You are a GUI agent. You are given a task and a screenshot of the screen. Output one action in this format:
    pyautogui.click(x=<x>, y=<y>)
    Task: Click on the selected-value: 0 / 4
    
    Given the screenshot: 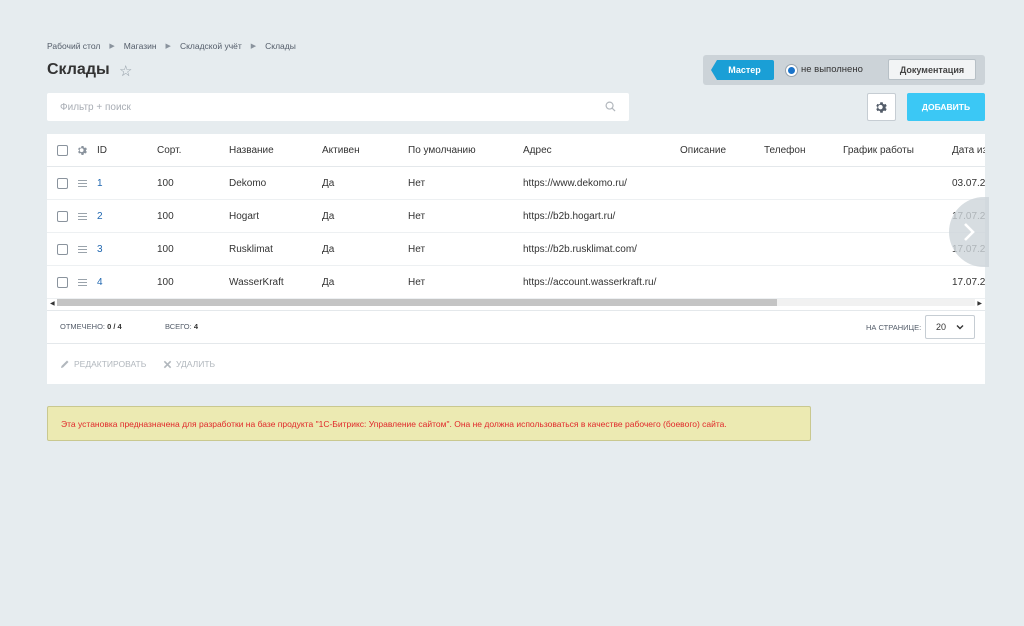 What is the action you would take?
    pyautogui.click(x=114, y=326)
    